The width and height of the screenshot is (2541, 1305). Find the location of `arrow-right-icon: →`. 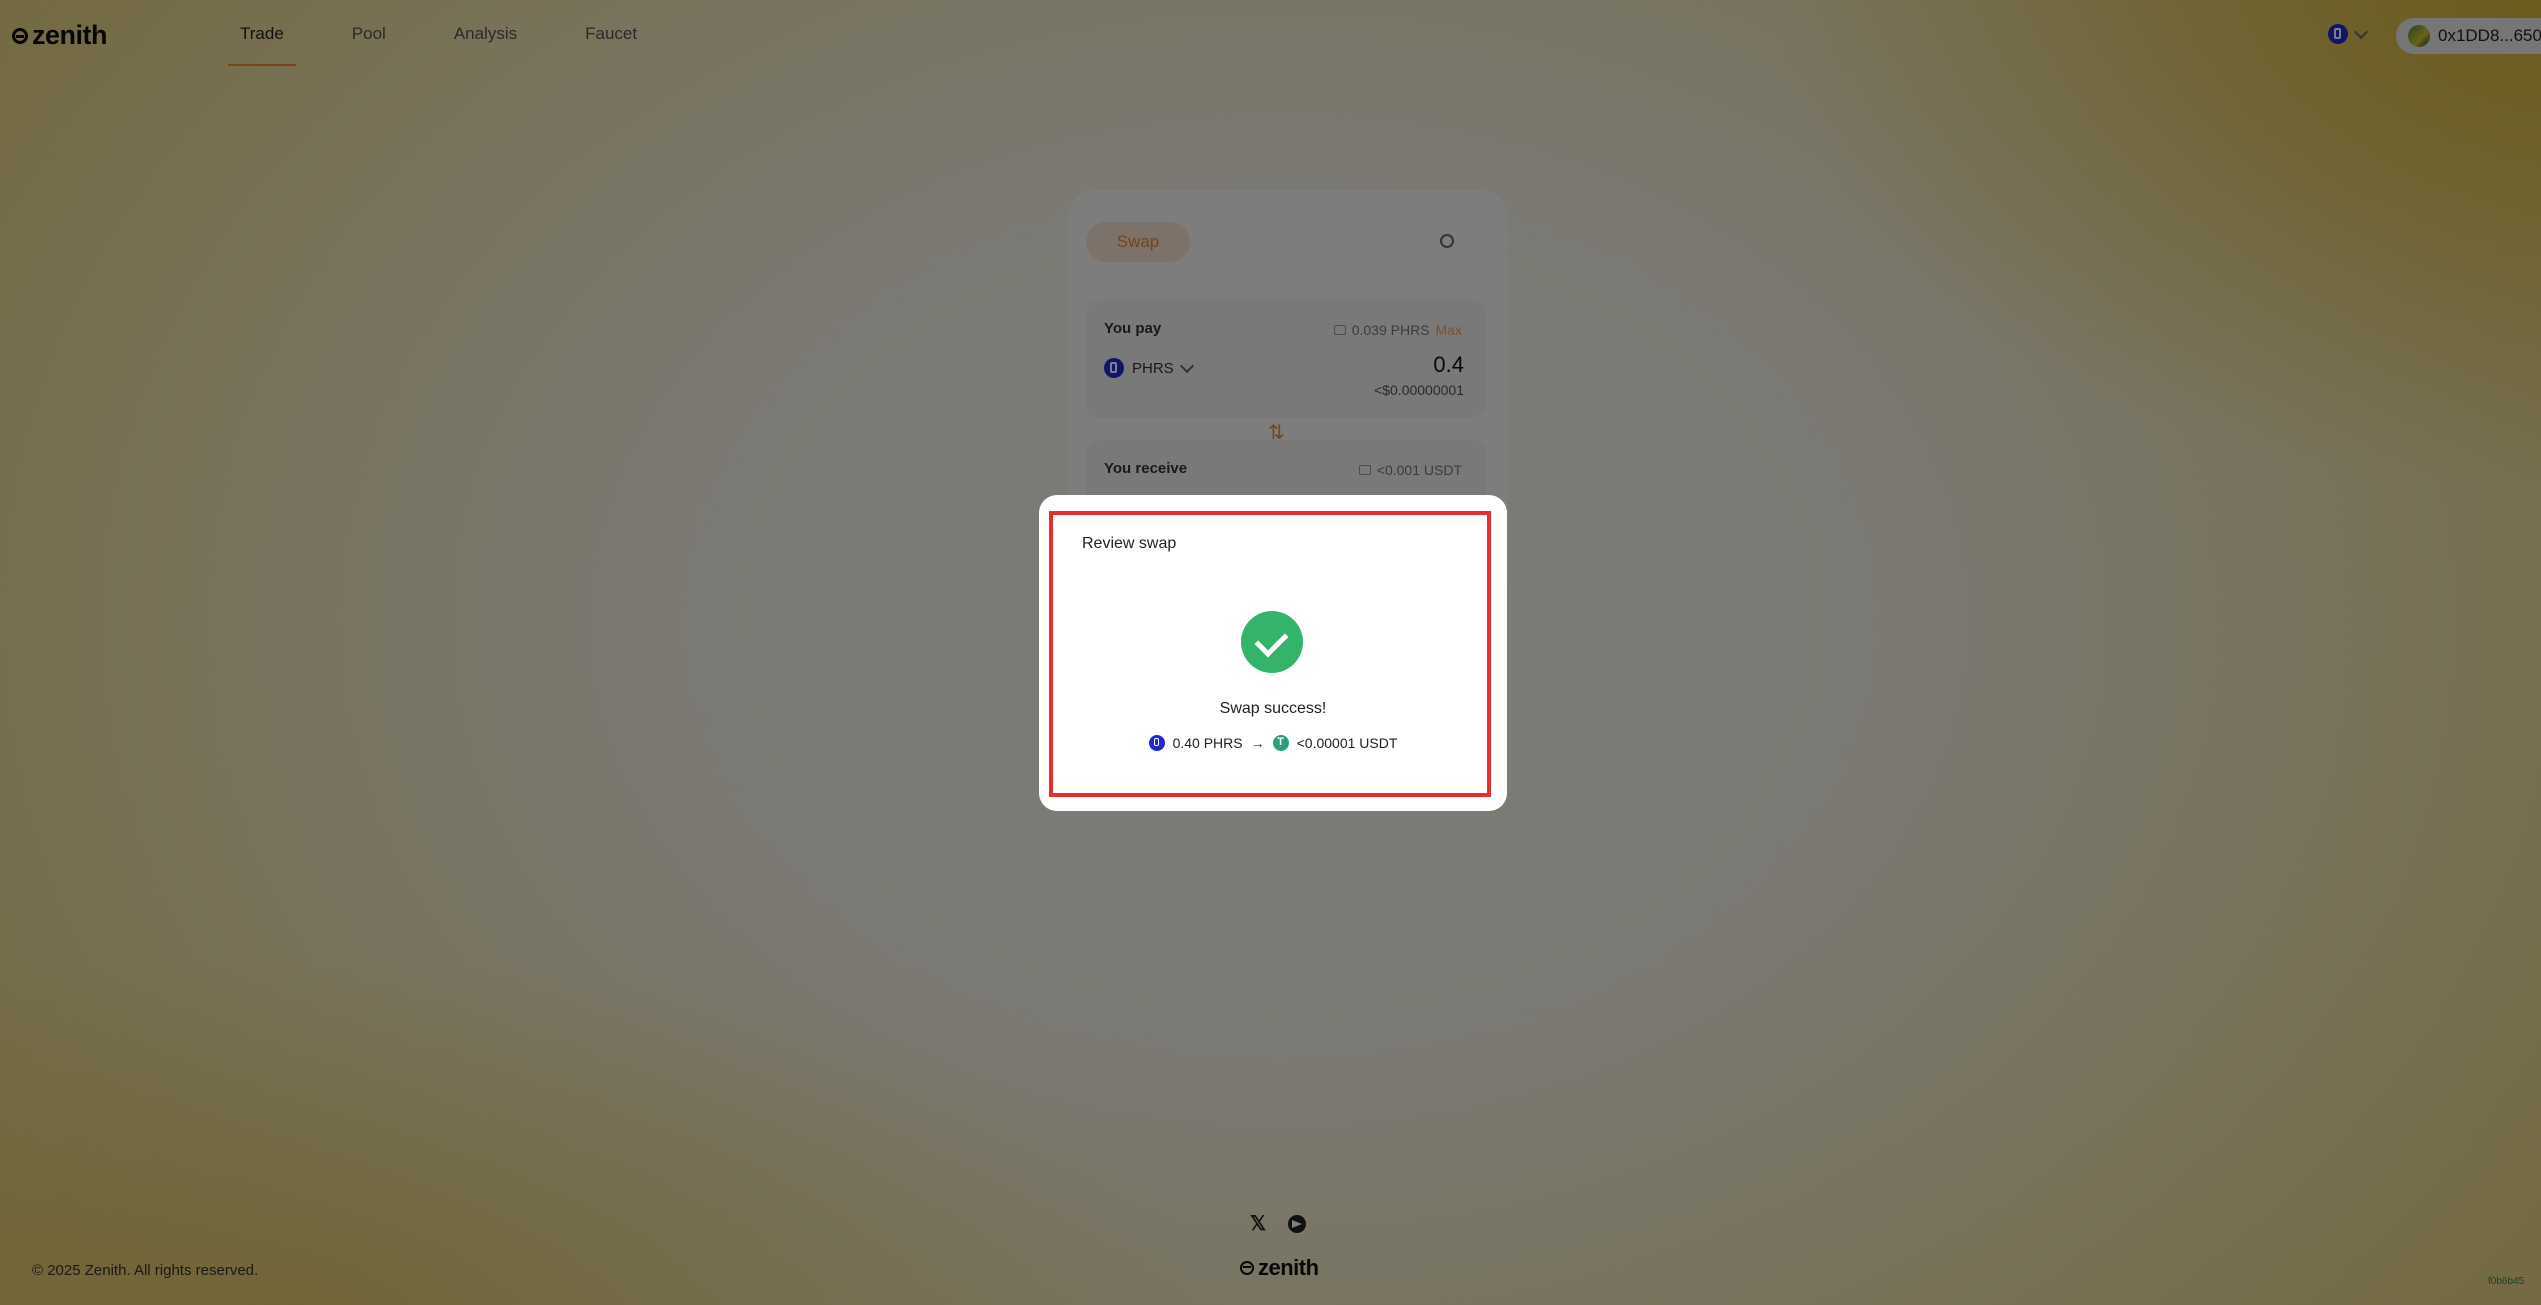

arrow-right-icon: → is located at coordinates (1257, 743).